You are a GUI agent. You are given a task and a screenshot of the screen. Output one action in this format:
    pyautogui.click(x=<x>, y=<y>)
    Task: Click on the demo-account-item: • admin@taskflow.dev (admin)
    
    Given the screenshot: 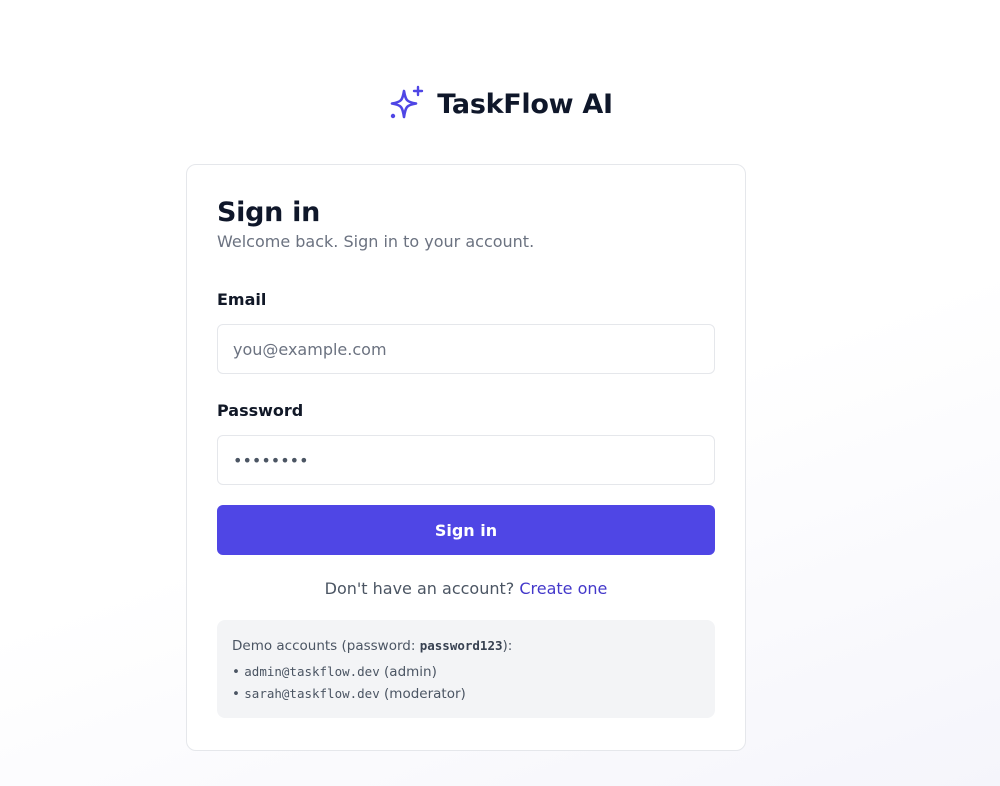 What is the action you would take?
    pyautogui.click(x=334, y=672)
    